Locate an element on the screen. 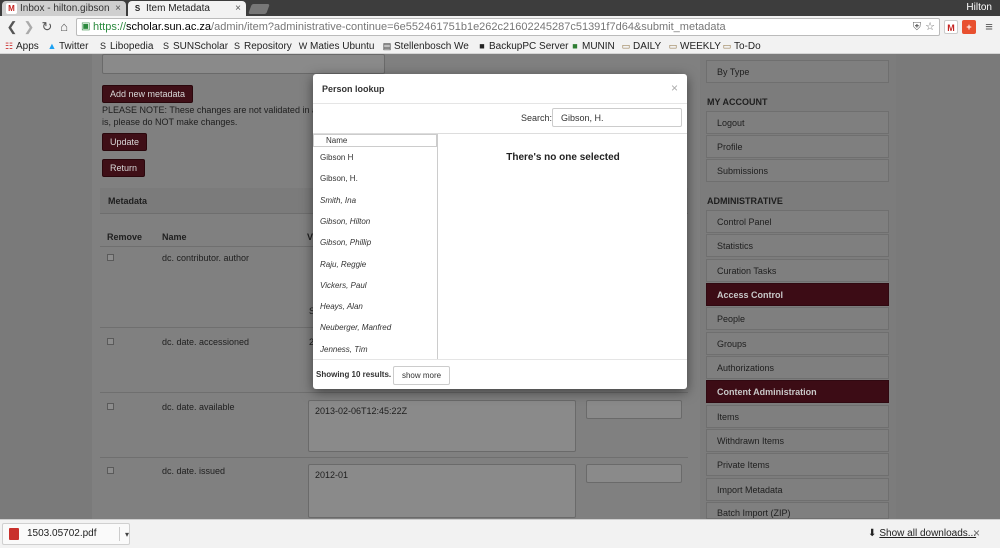 This screenshot has height=548, width=1000. bookmark-apps: ☷ Apps is located at coordinates (21, 46).